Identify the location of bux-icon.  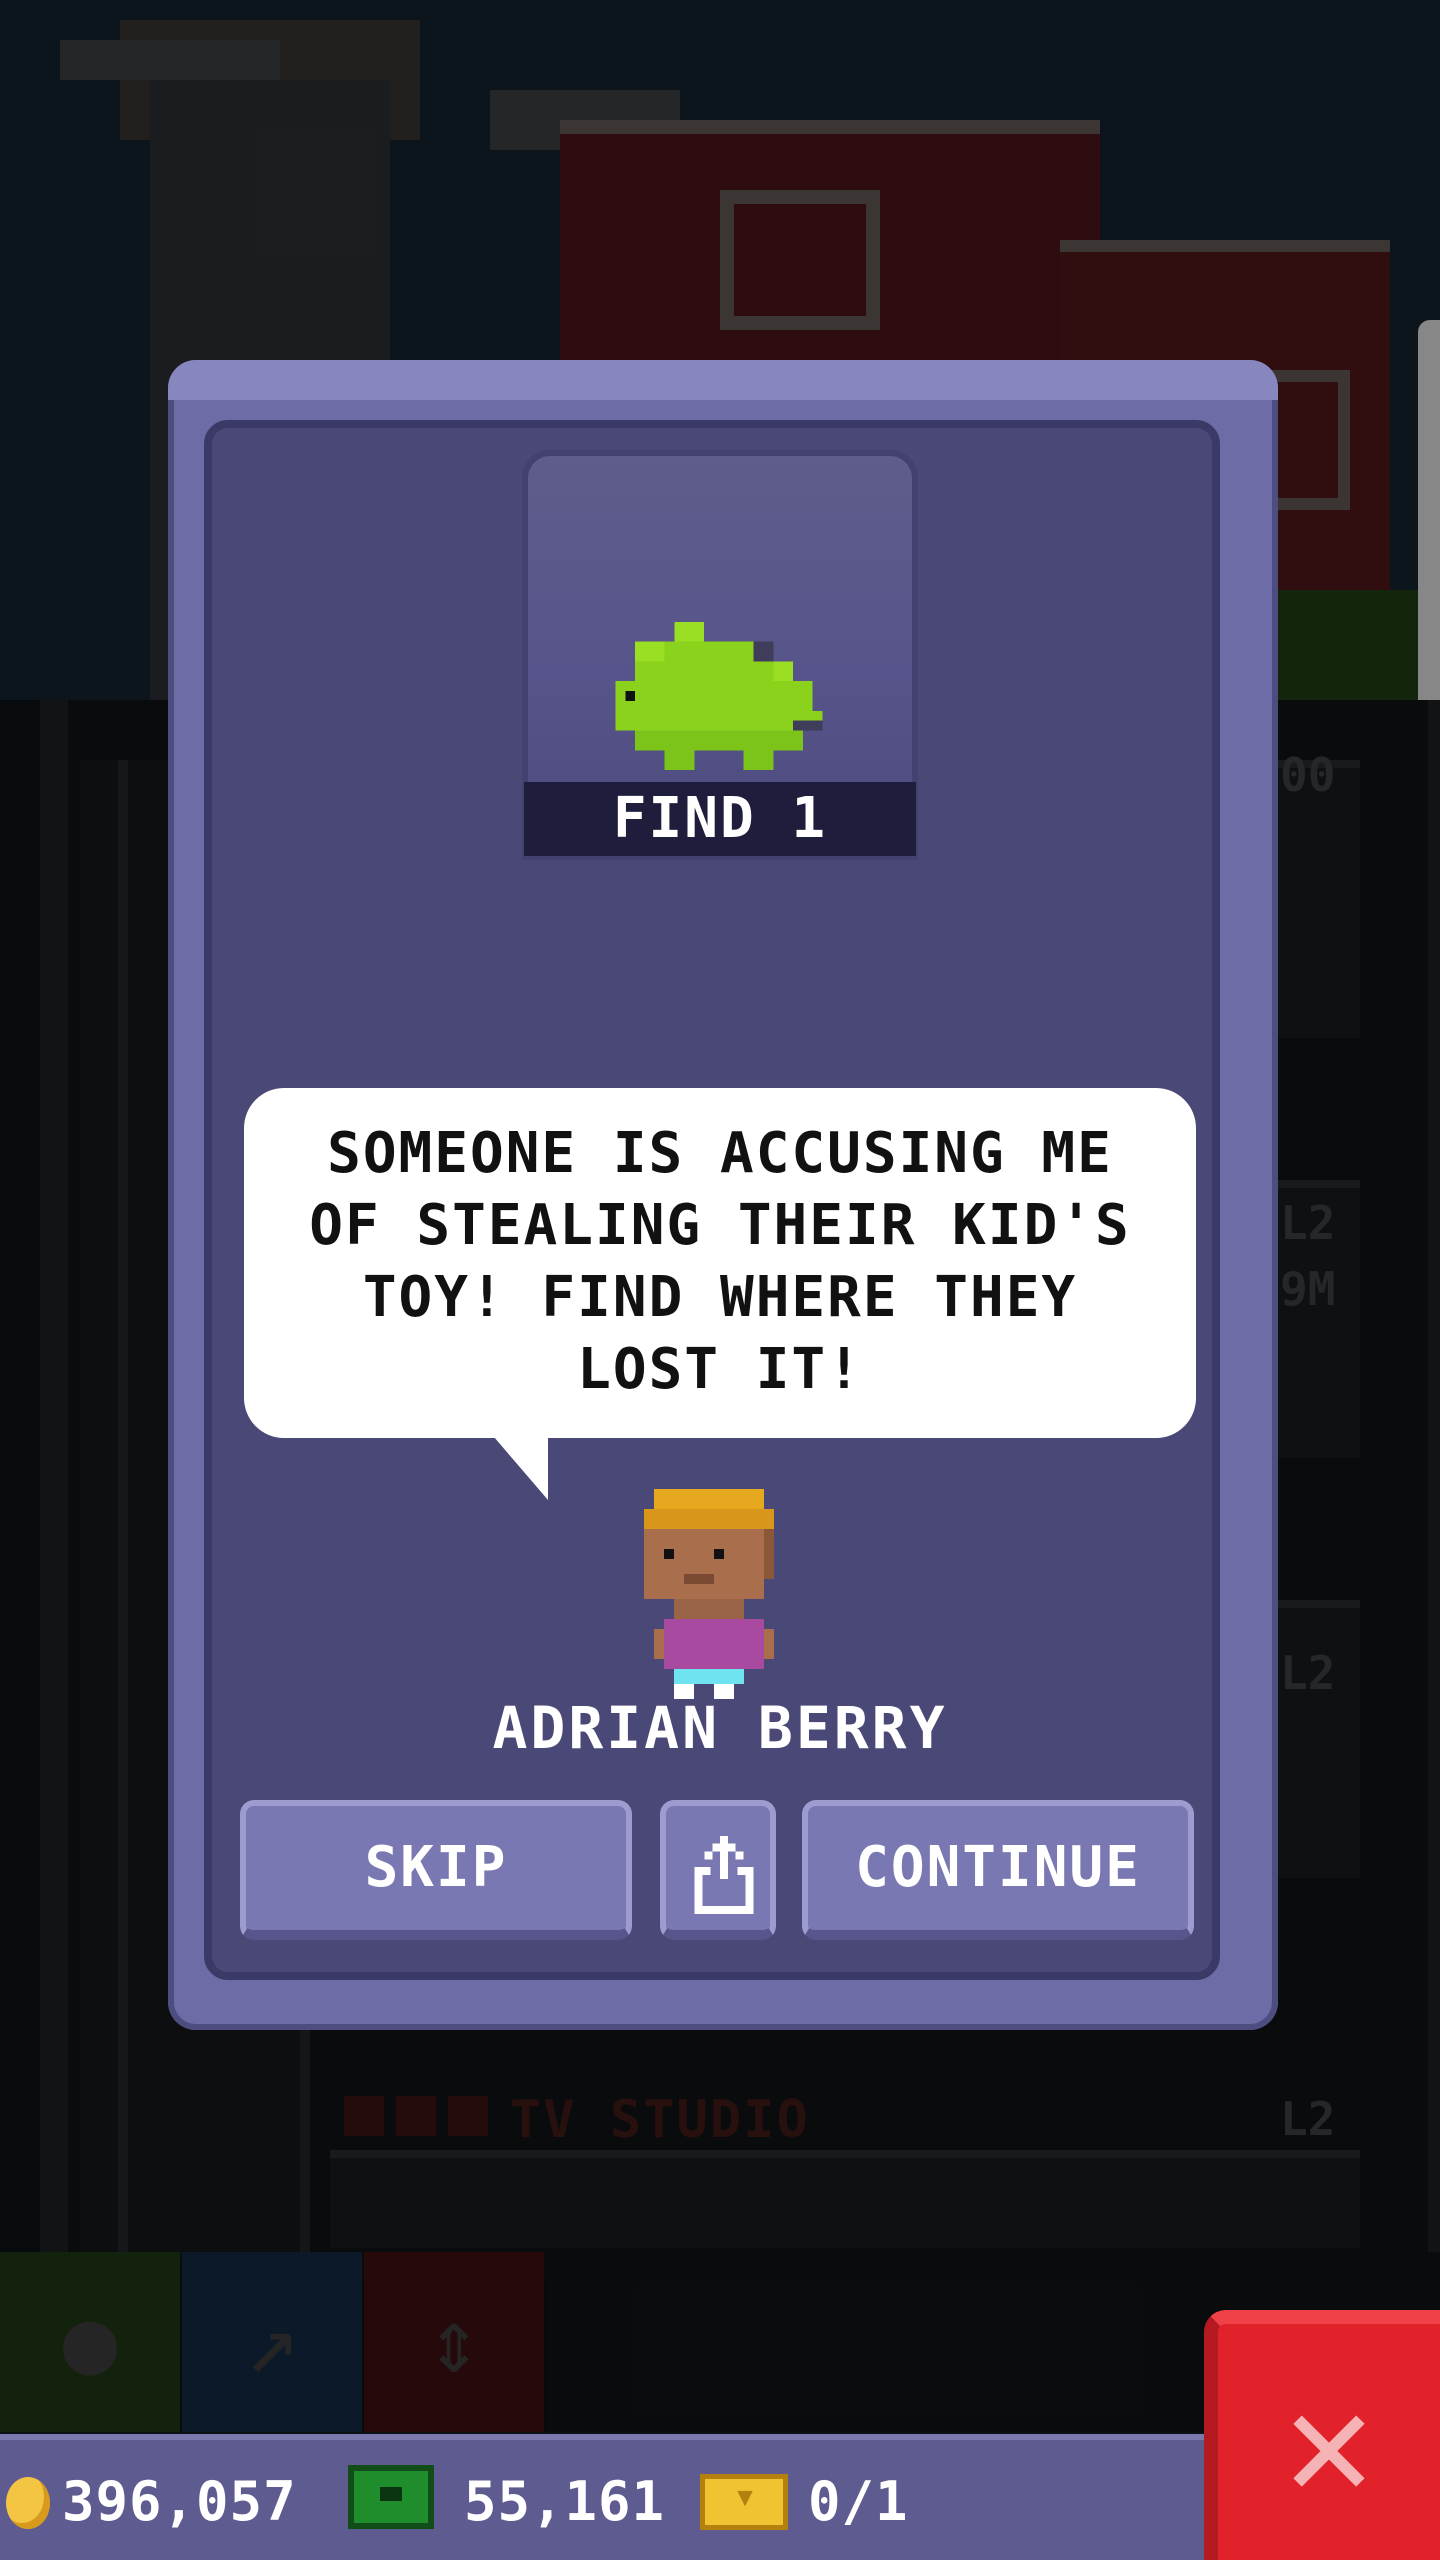
(391, 2497).